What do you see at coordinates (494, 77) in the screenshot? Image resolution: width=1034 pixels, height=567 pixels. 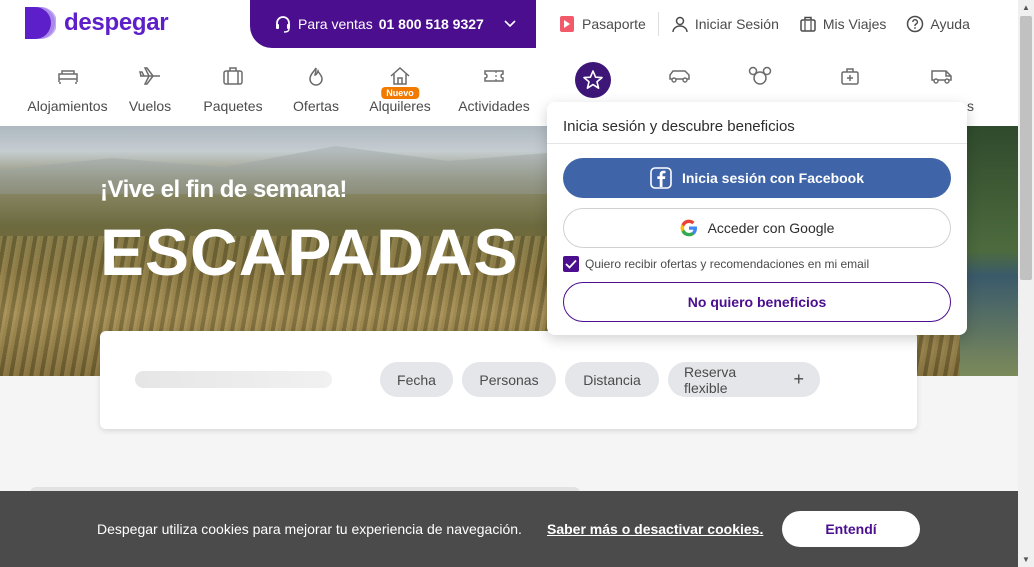 I see `ticket-icon` at bounding box center [494, 77].